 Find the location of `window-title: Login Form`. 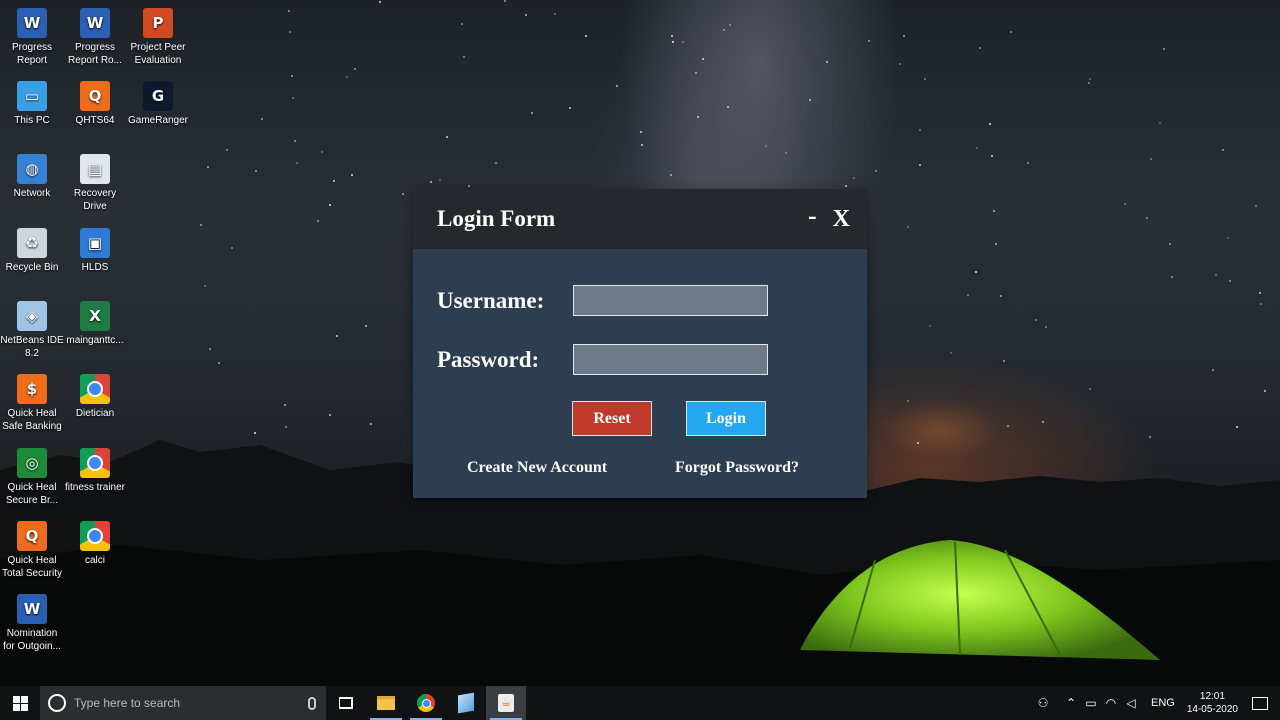

window-title: Login Form is located at coordinates (496, 218).